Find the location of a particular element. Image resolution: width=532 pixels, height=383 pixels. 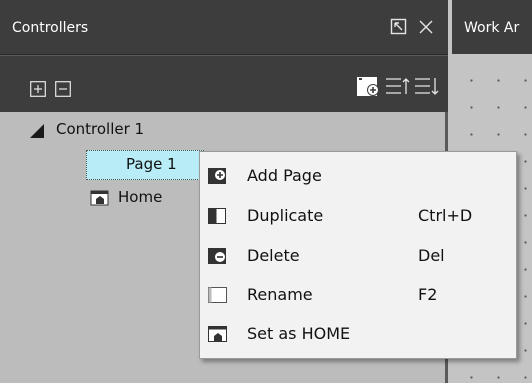

panel-header: Controllers is located at coordinates (224, 27).